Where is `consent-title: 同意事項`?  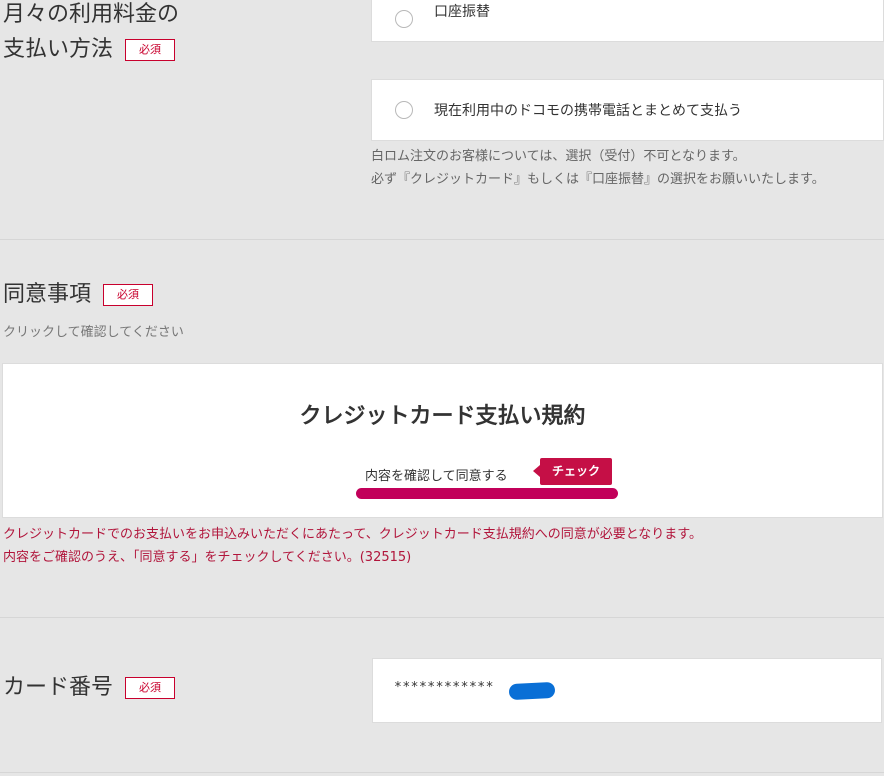
consent-title: 同意事項 is located at coordinates (47, 294).